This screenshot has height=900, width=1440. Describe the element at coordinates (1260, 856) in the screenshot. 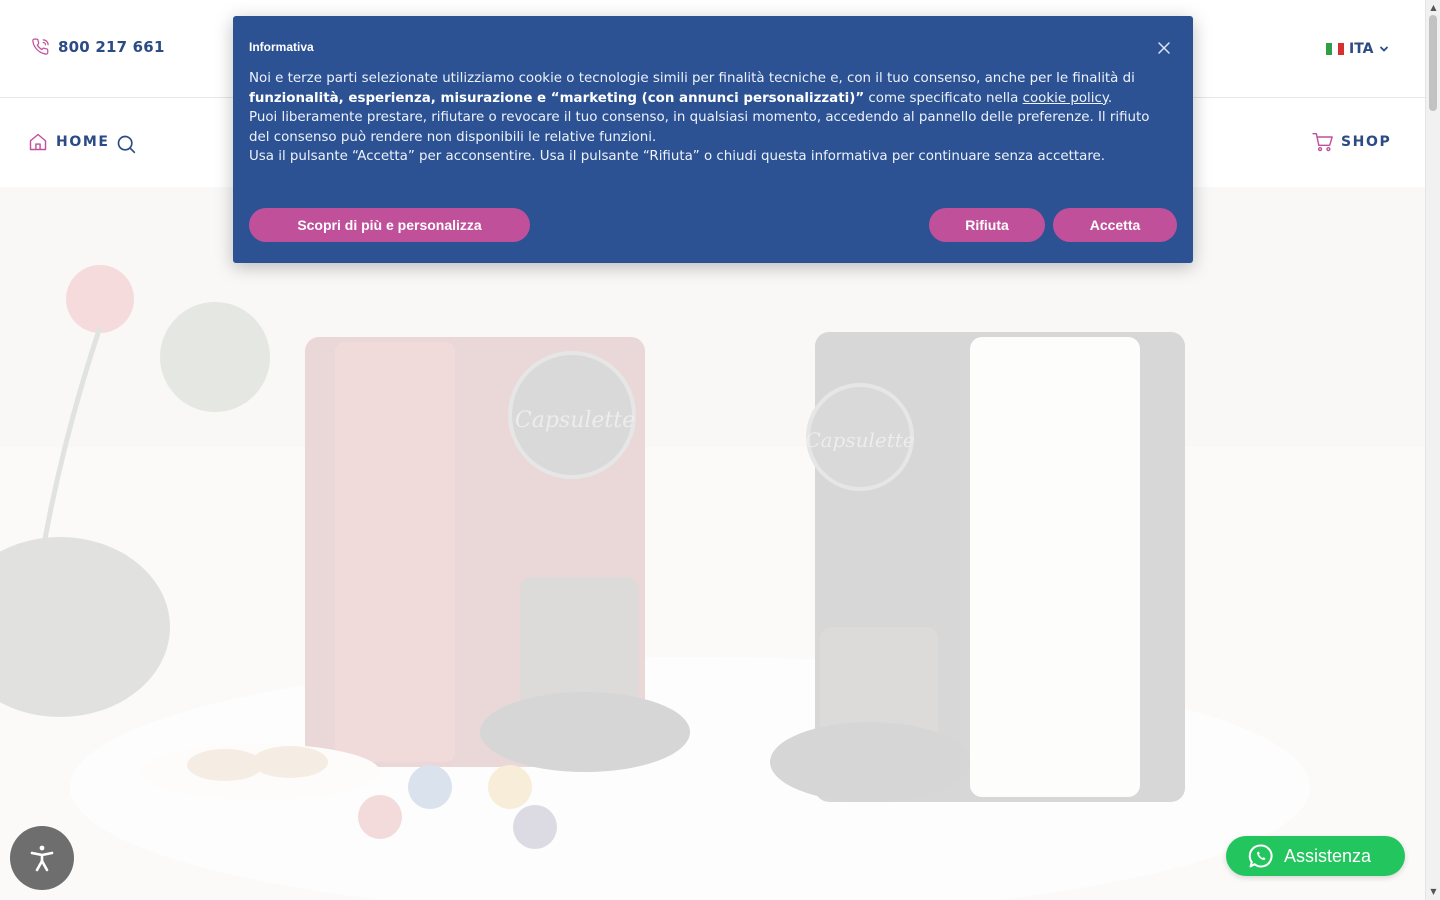

I see `whatsapp-icon` at that location.